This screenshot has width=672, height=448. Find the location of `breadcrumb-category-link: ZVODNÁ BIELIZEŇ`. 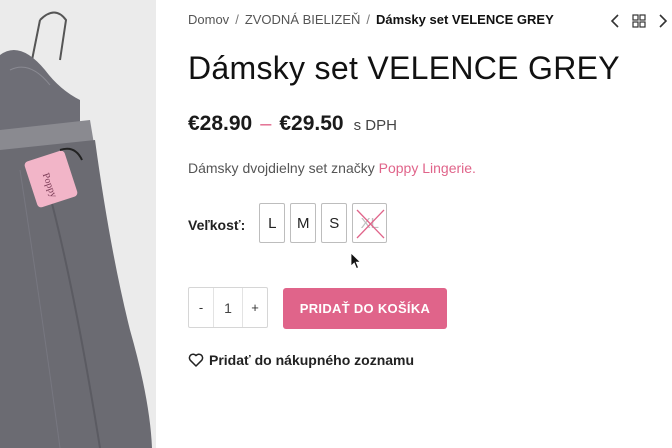

breadcrumb-category-link: ZVODNÁ BIELIZEŇ is located at coordinates (303, 19).